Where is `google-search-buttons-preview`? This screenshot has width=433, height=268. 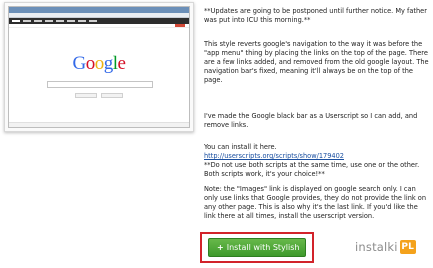
google-search-buttons-preview is located at coordinates (99, 95).